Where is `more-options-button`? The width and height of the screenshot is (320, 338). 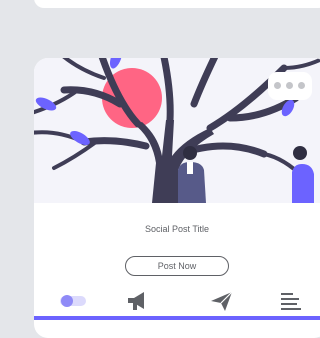
more-options-button is located at coordinates (290, 86).